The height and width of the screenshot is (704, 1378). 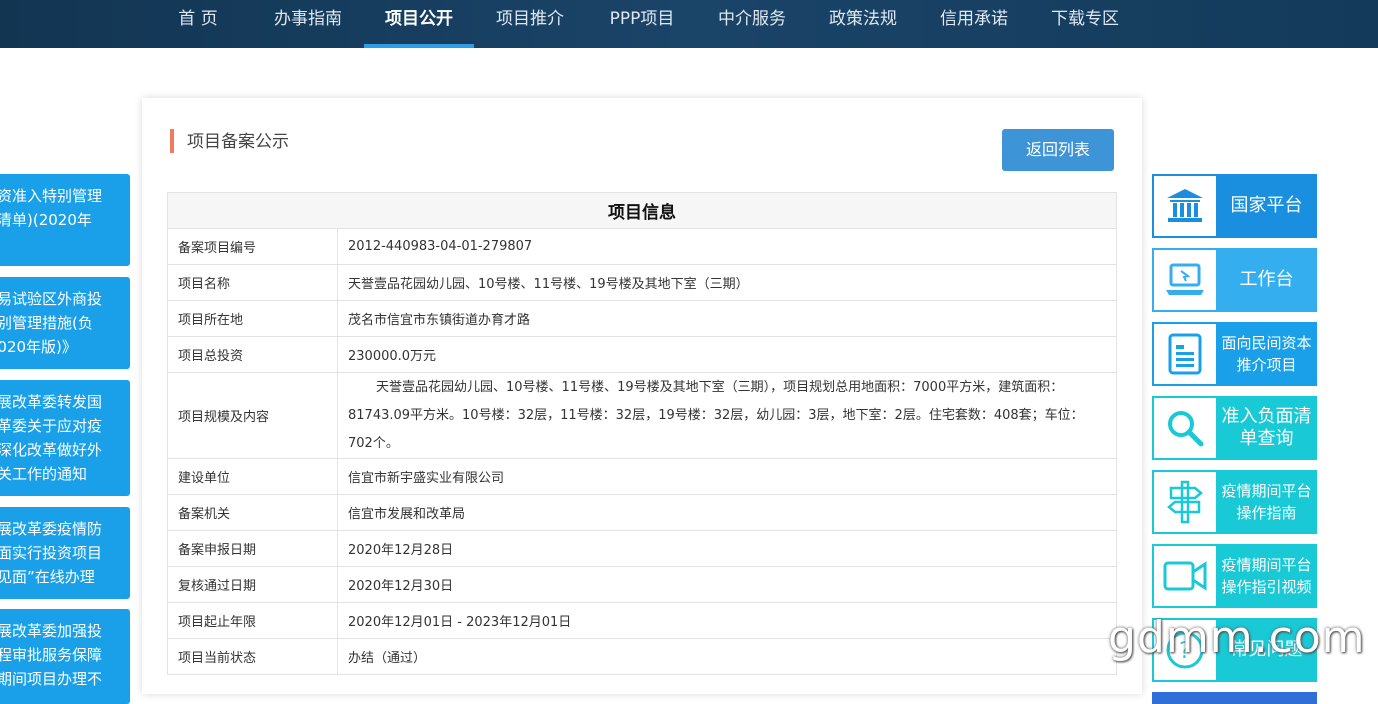 I want to click on page-title: 项目备案公示, so click(x=229, y=141).